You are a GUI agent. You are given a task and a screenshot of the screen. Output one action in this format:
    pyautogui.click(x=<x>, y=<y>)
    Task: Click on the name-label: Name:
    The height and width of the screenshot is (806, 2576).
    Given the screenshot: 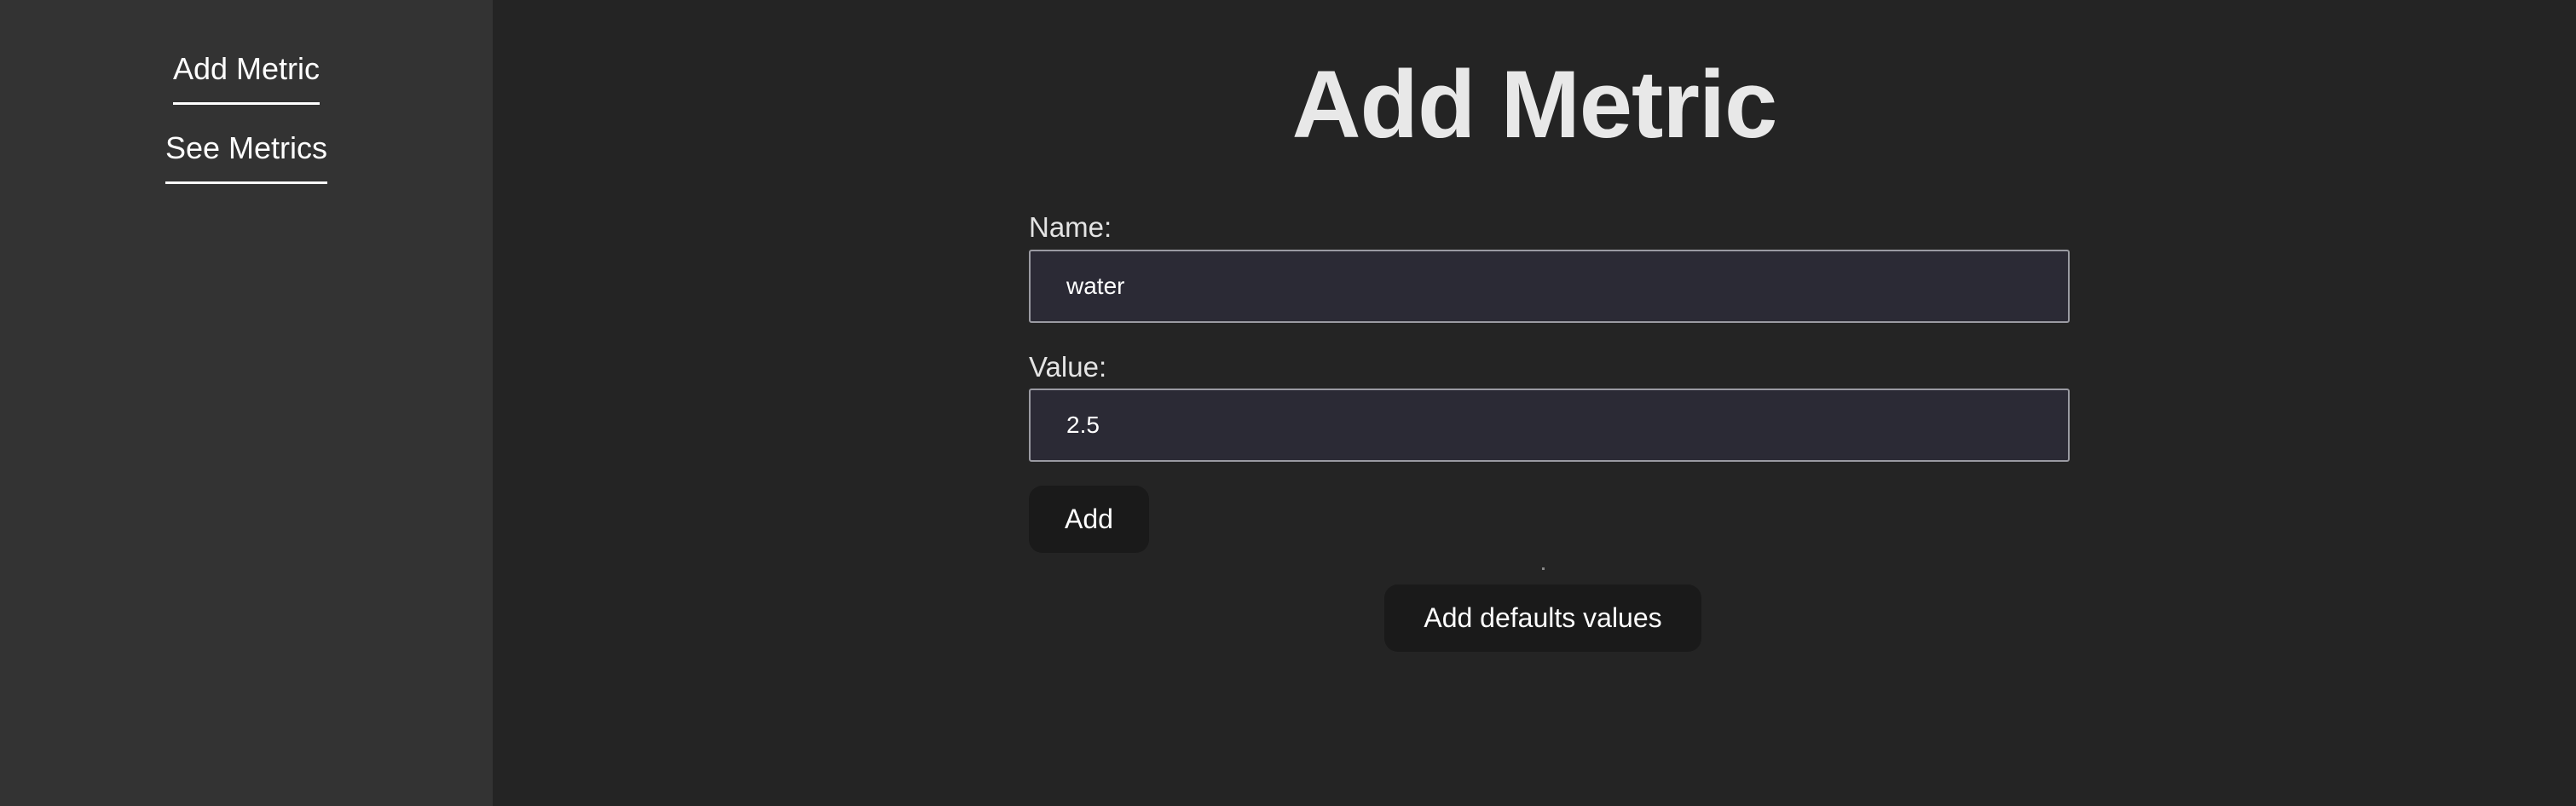 What is the action you would take?
    pyautogui.click(x=1070, y=227)
    